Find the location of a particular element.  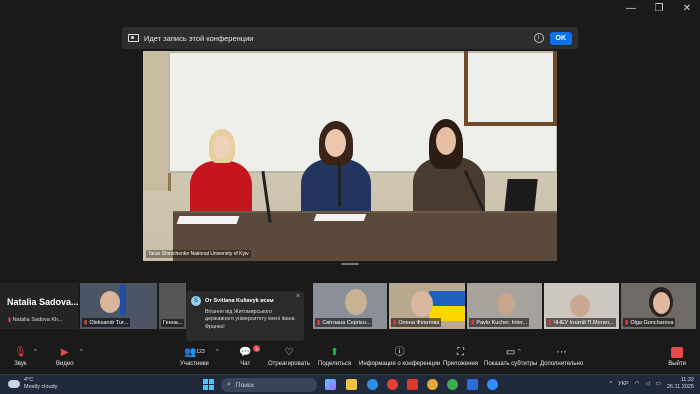

video-laptop is located at coordinates (521, 195).